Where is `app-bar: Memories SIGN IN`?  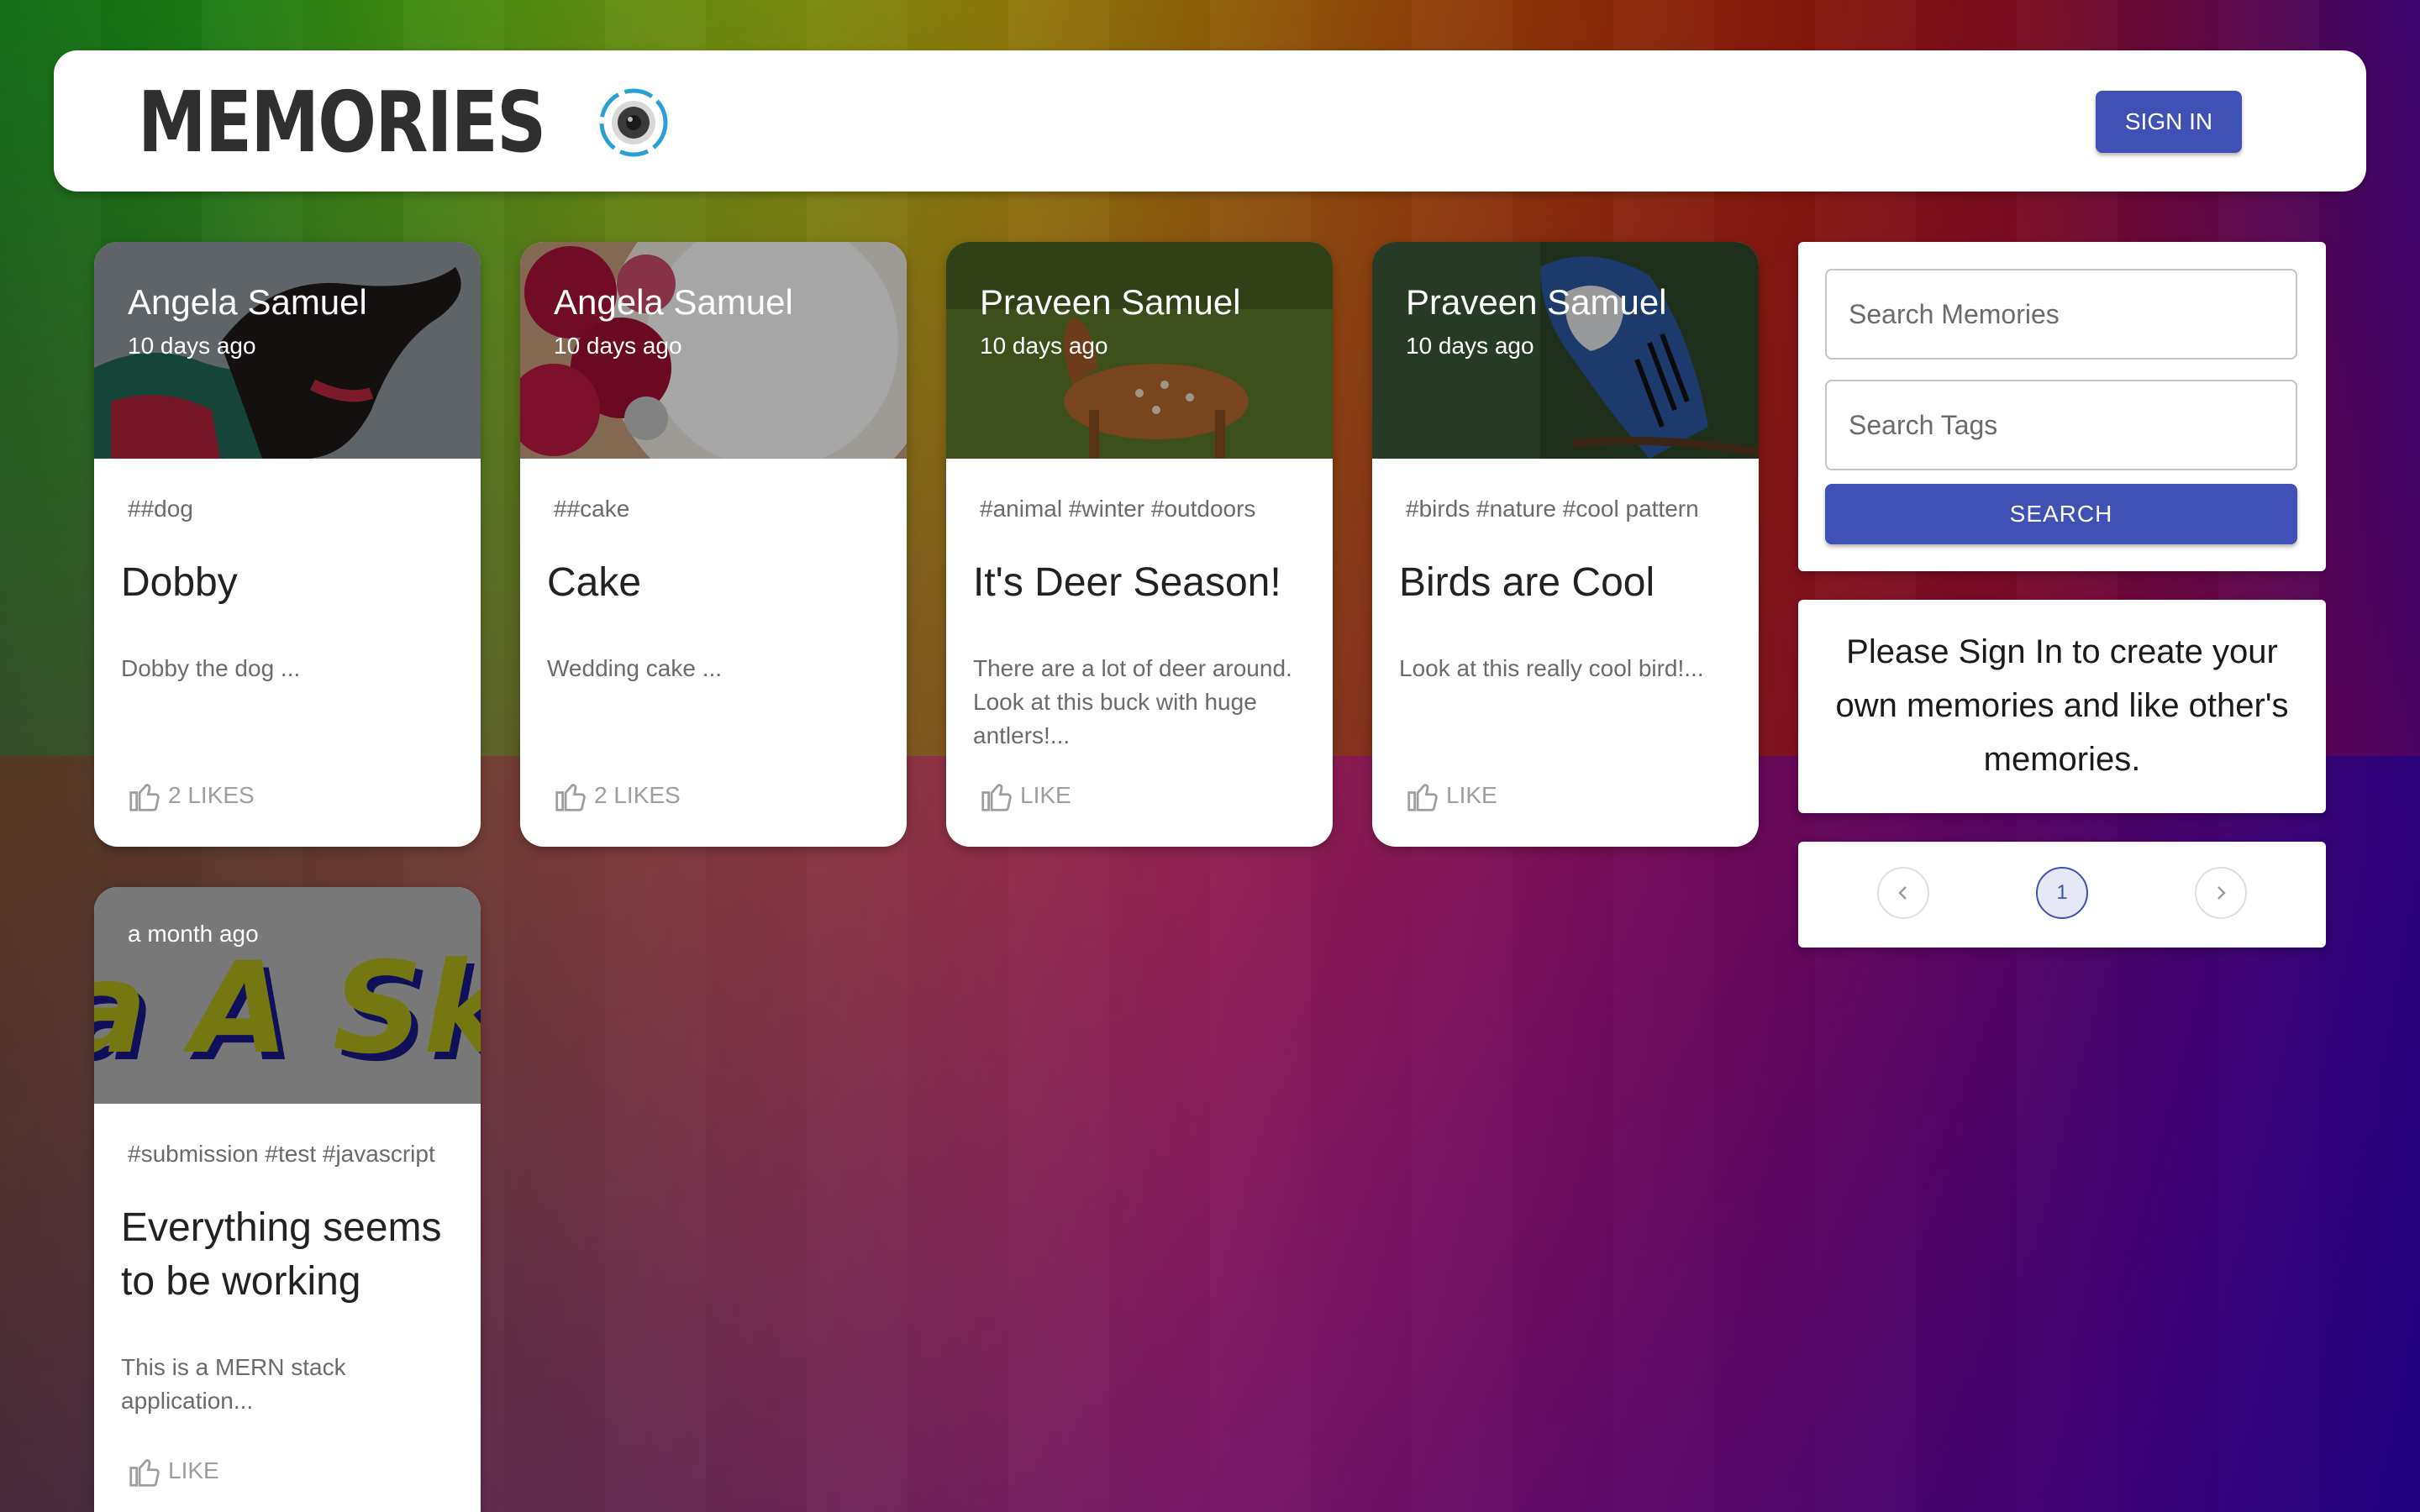 app-bar: Memories SIGN IN is located at coordinates (1210, 121).